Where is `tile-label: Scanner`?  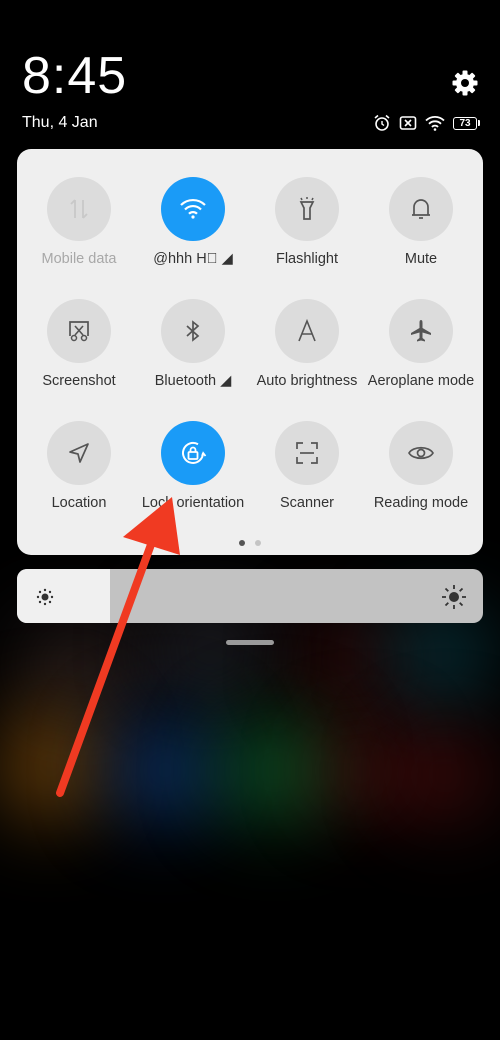 tile-label: Scanner is located at coordinates (306, 503).